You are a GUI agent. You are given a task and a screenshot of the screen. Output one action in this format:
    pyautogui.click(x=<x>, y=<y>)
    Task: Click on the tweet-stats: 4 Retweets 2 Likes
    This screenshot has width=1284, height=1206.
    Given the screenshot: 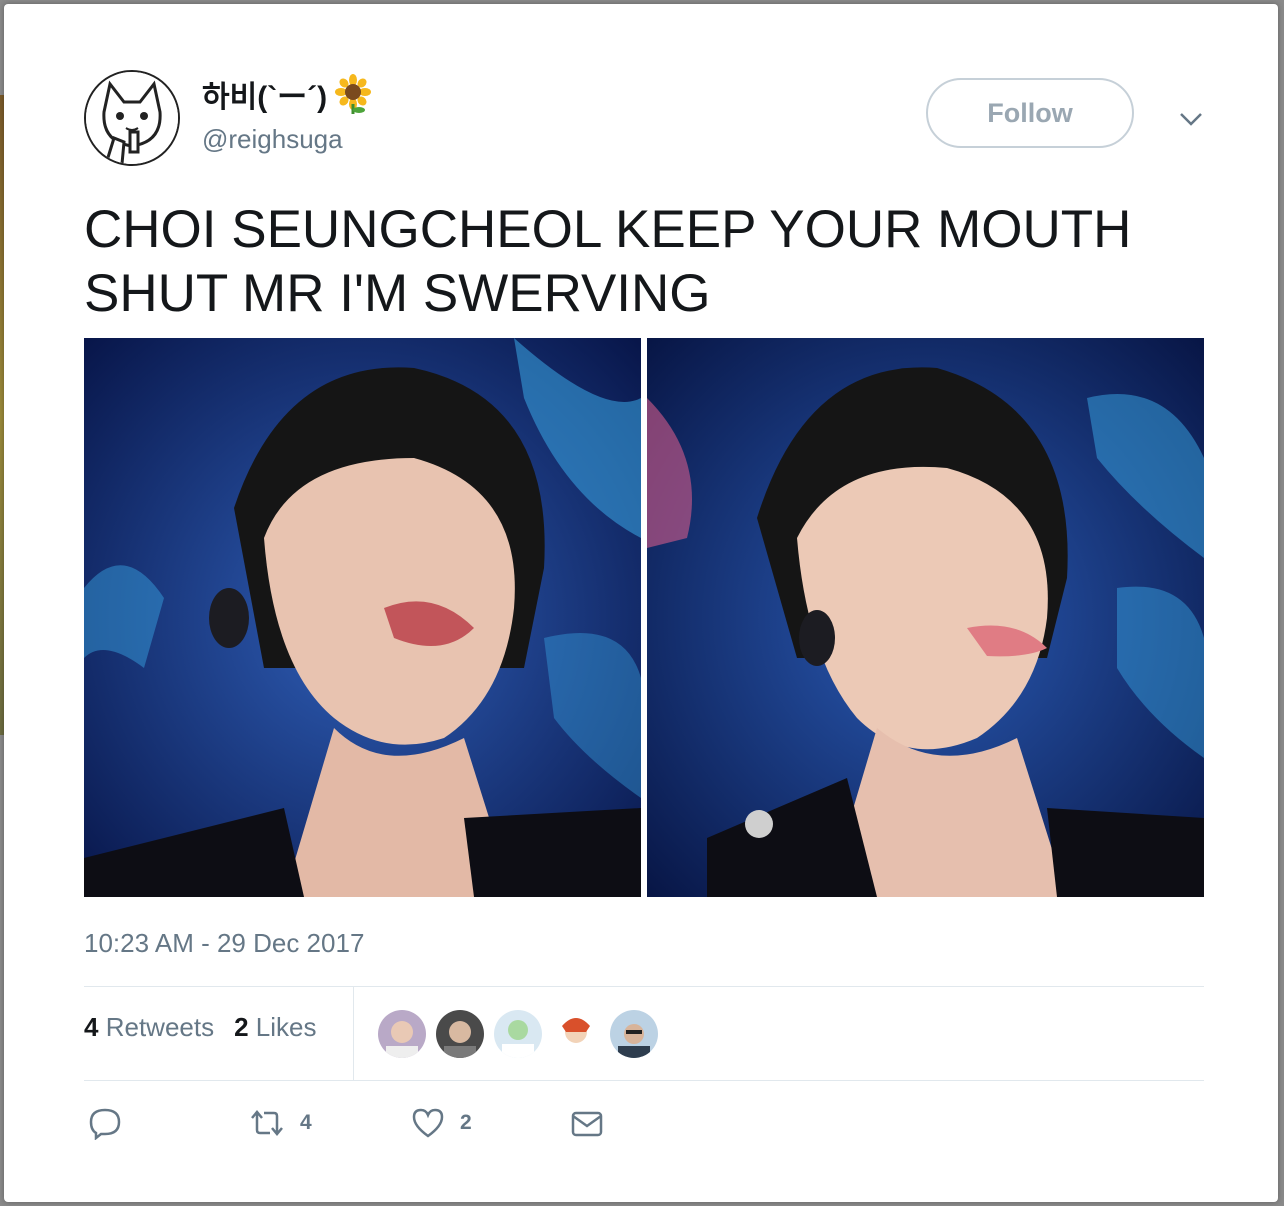 What is the action you would take?
    pyautogui.click(x=200, y=1027)
    